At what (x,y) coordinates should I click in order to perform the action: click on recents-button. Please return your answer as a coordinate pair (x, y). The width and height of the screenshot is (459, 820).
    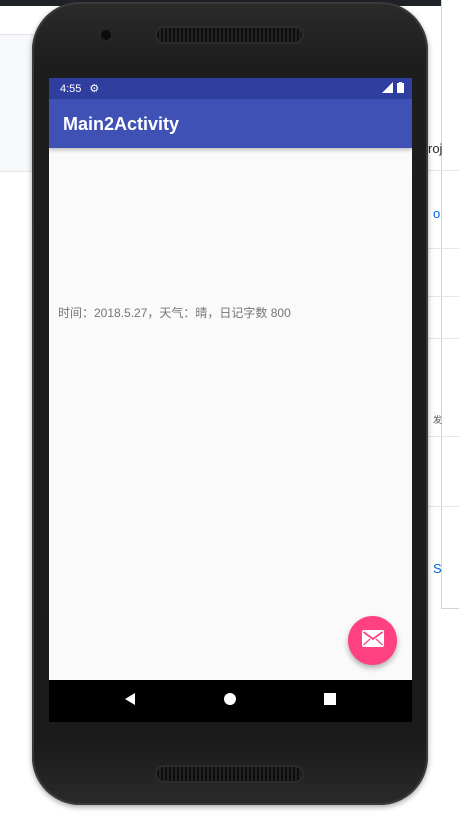
    Looking at the image, I should click on (330, 701).